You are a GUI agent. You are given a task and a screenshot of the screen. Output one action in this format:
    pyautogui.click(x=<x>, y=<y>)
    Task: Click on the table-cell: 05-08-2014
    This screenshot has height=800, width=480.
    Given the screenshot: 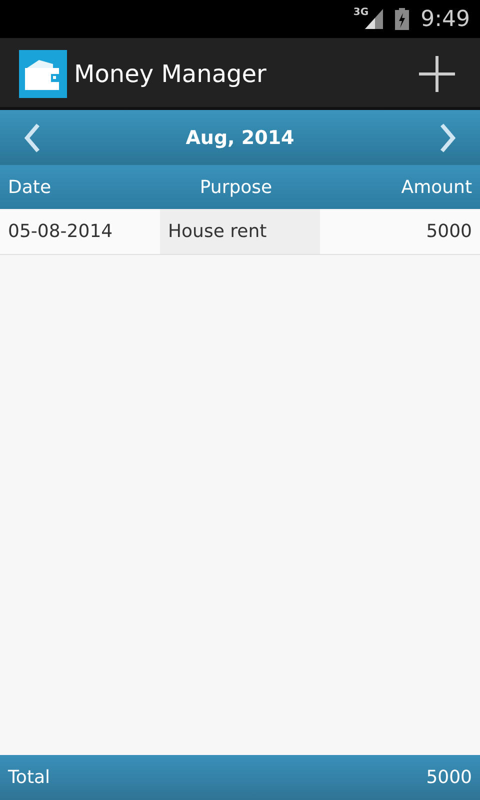 What is the action you would take?
    pyautogui.click(x=80, y=231)
    